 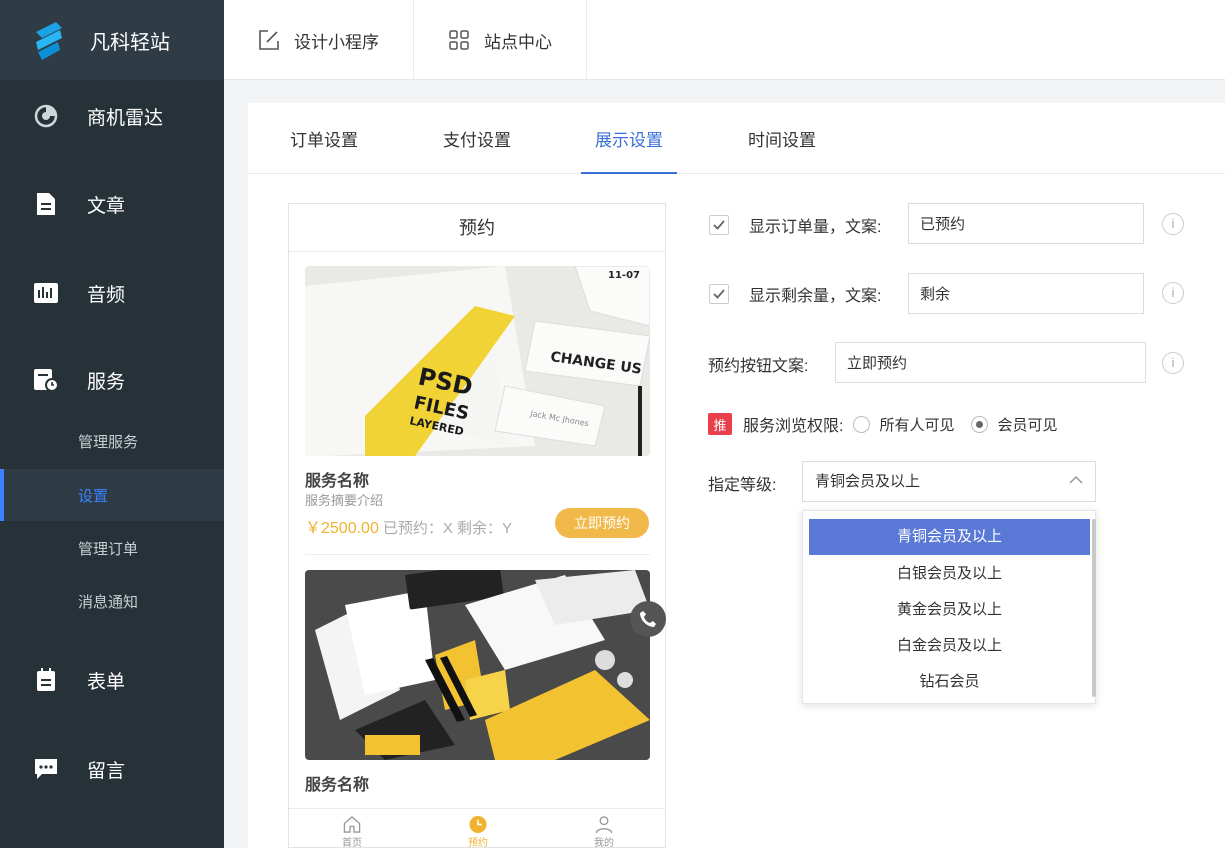 I want to click on recommend-badge: 推, so click(x=720, y=424).